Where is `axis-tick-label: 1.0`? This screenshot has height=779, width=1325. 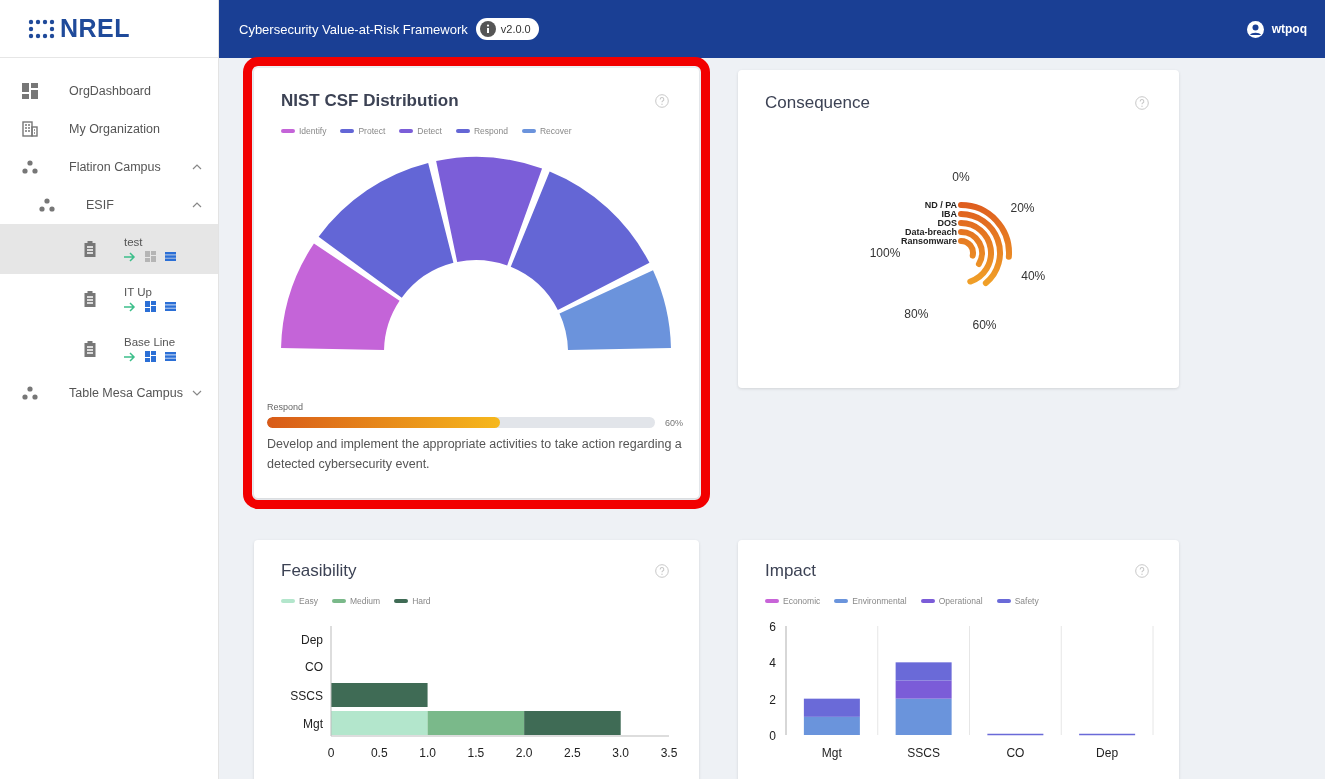 axis-tick-label: 1.0 is located at coordinates (427, 753).